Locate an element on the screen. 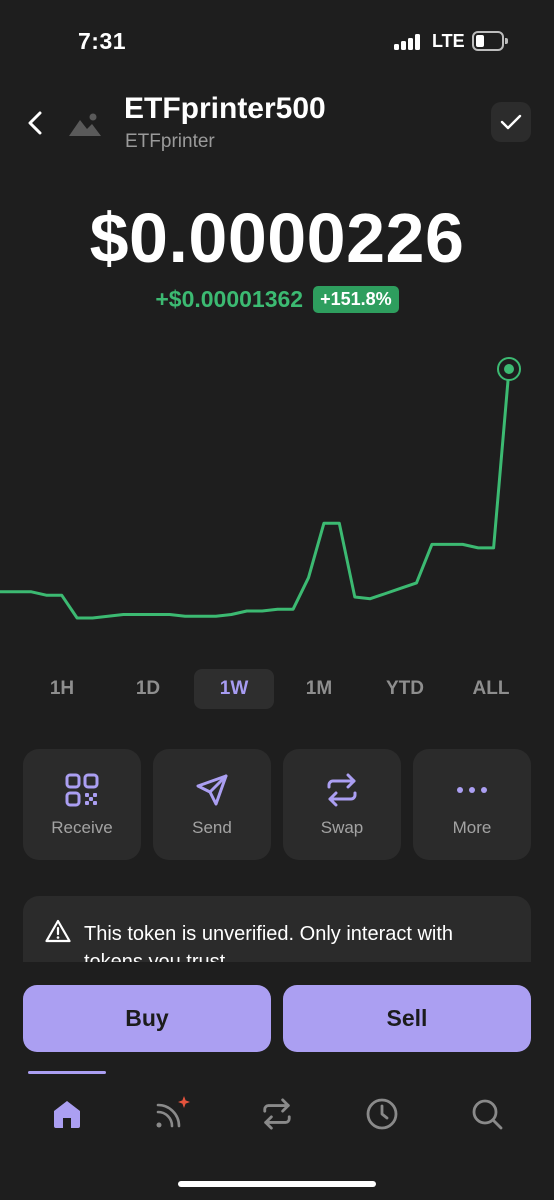  tab-swap is located at coordinates (277, 1114).